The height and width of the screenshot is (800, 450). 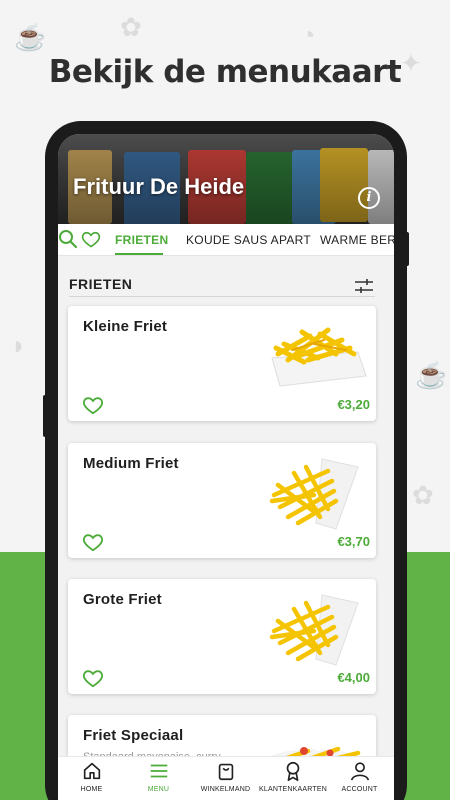 I want to click on nav-label: WINKELMAND, so click(x=225, y=789).